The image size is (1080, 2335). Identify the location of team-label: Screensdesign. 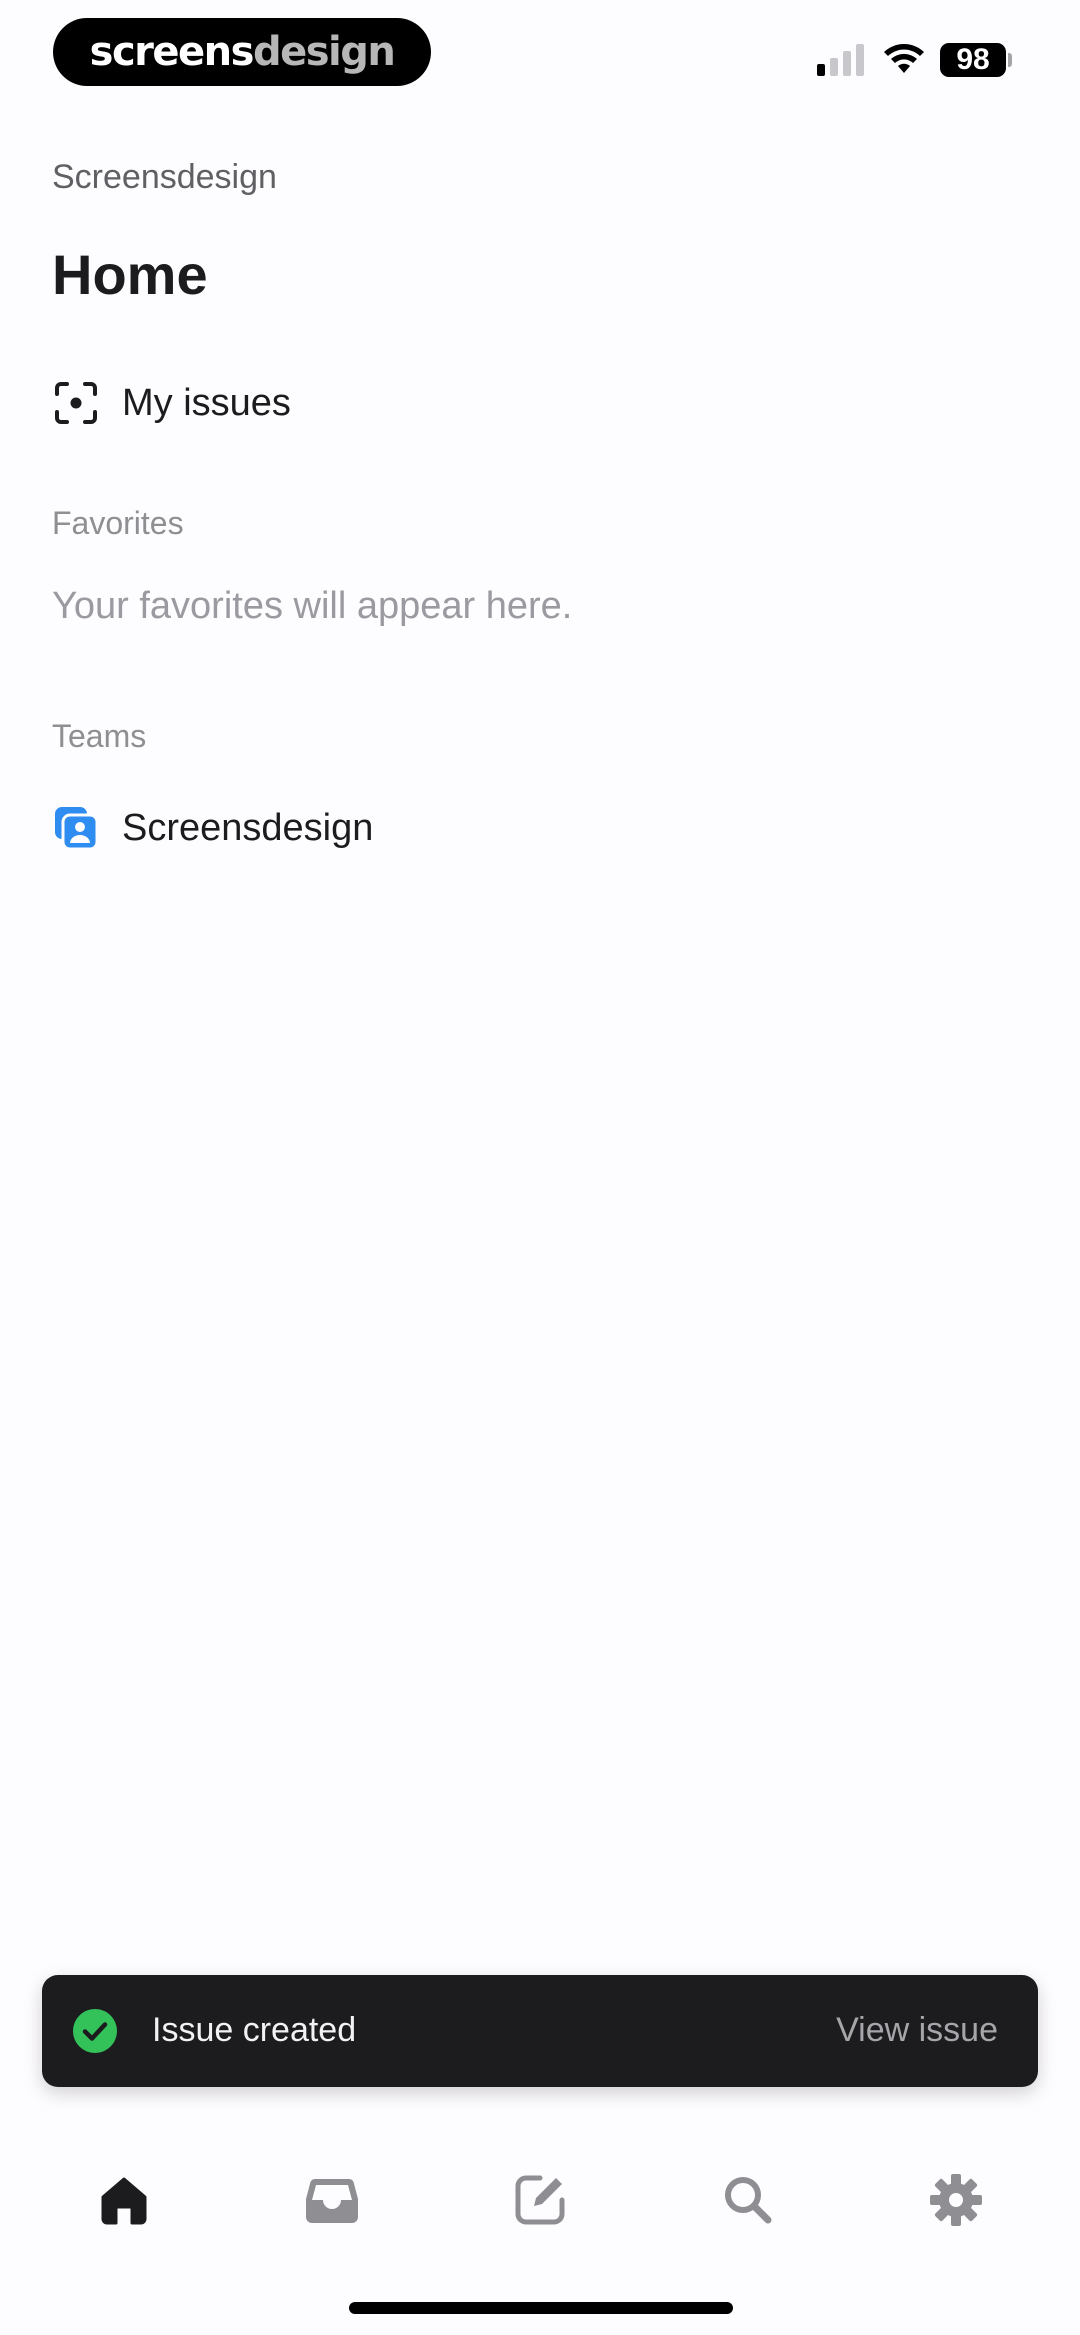
(248, 827).